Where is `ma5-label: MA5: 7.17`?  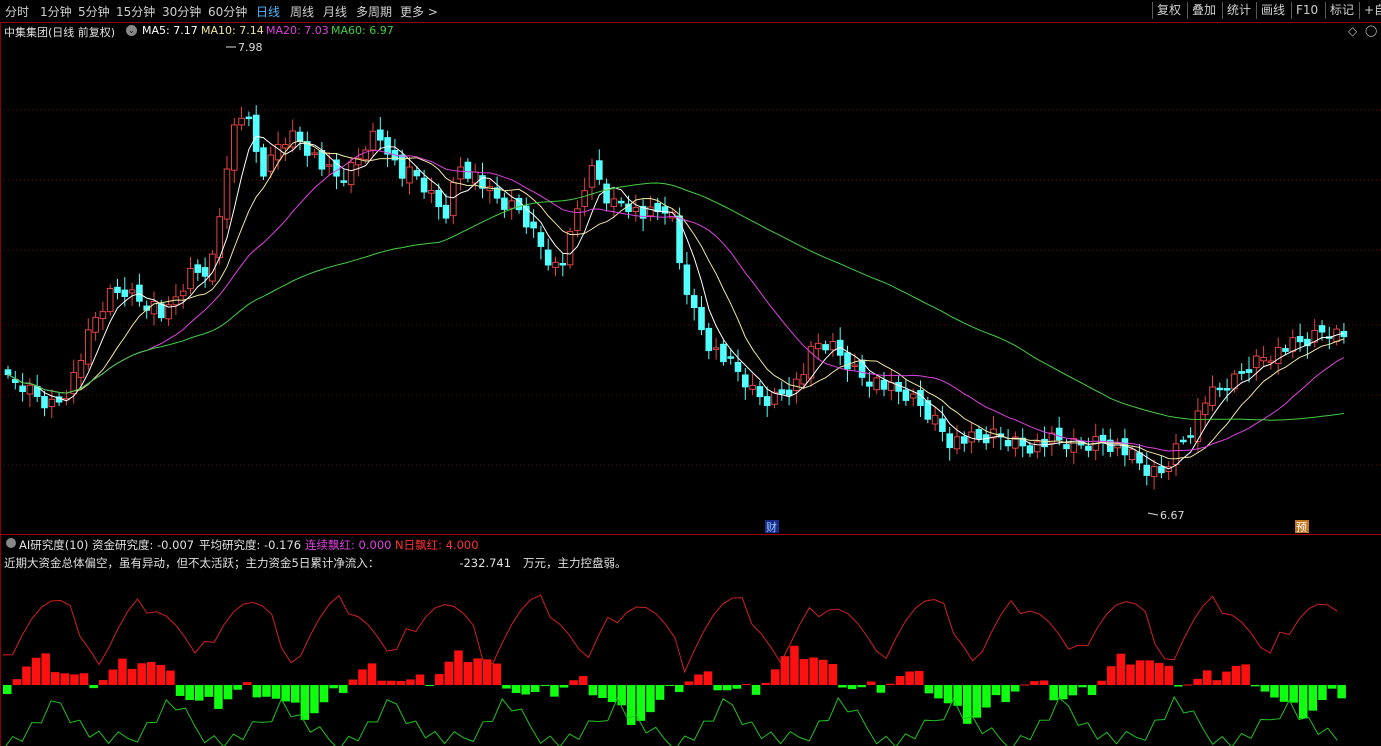 ma5-label: MA5: 7.17 is located at coordinates (170, 30).